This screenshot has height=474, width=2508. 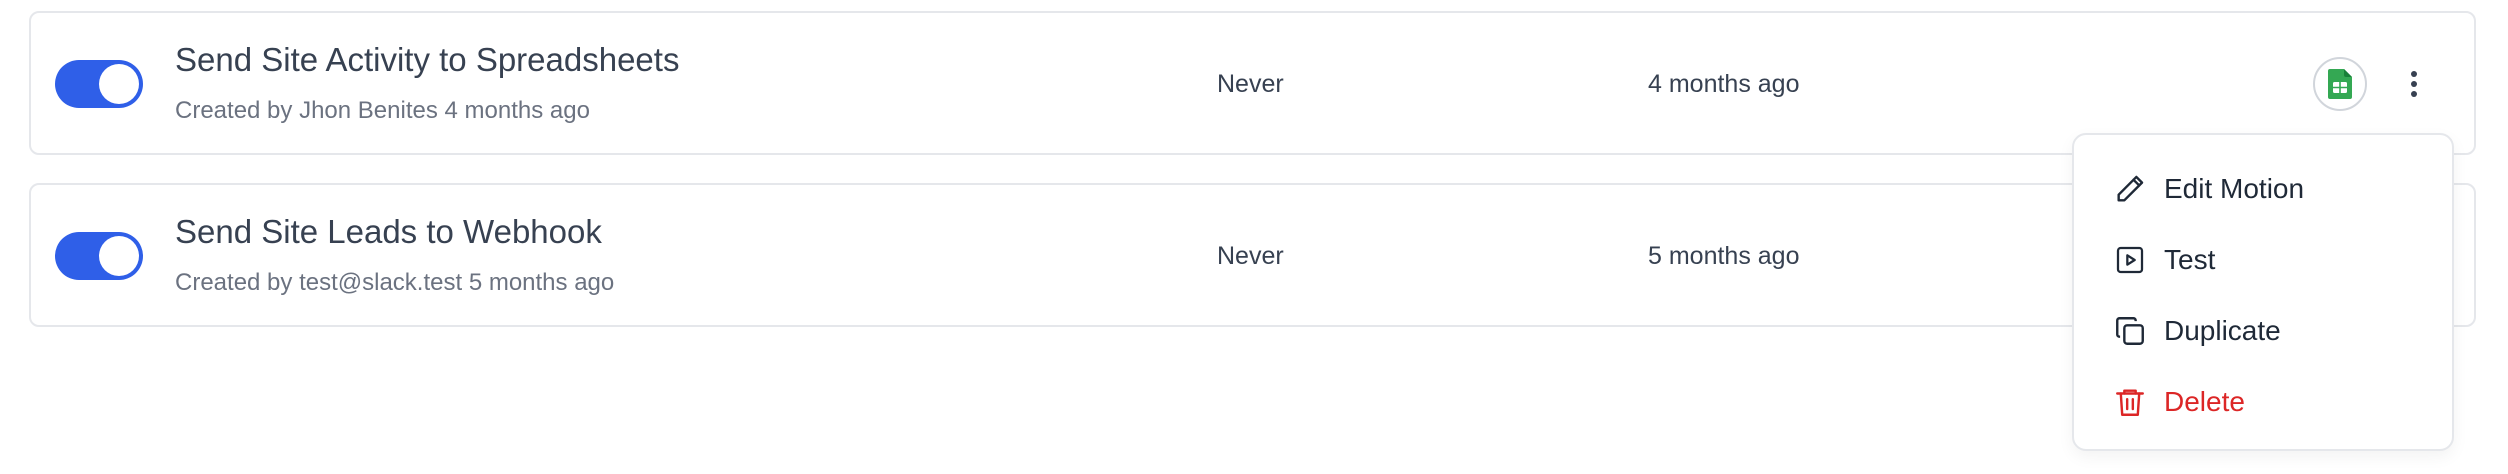 What do you see at coordinates (388, 232) in the screenshot?
I see `motion-title: Send Site Leads to Webhook` at bounding box center [388, 232].